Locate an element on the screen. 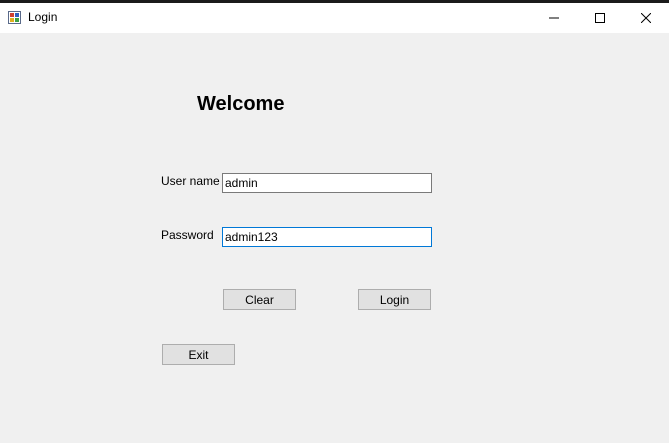 The image size is (669, 443). username-input is located at coordinates (327, 183).